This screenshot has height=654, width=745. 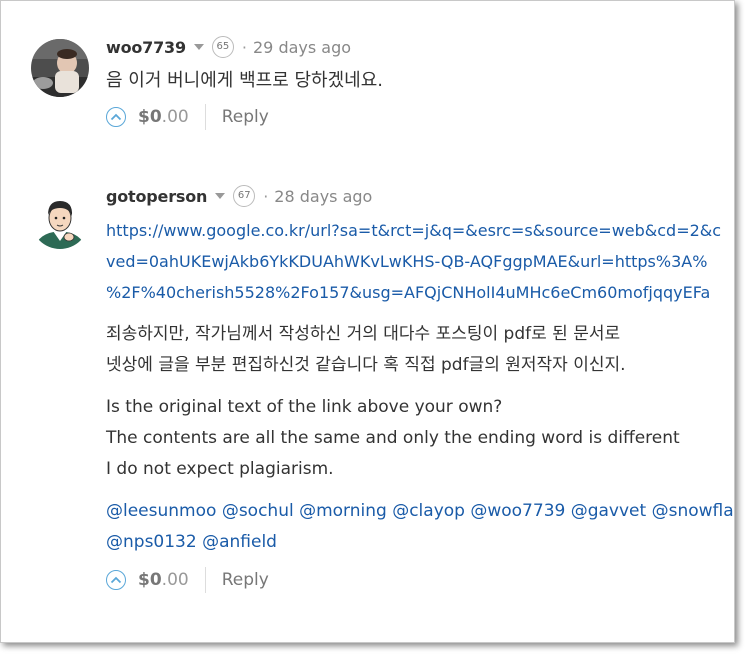 I want to click on comment-meta: gotoperson 67 · 28 days ago, so click(x=420, y=196).